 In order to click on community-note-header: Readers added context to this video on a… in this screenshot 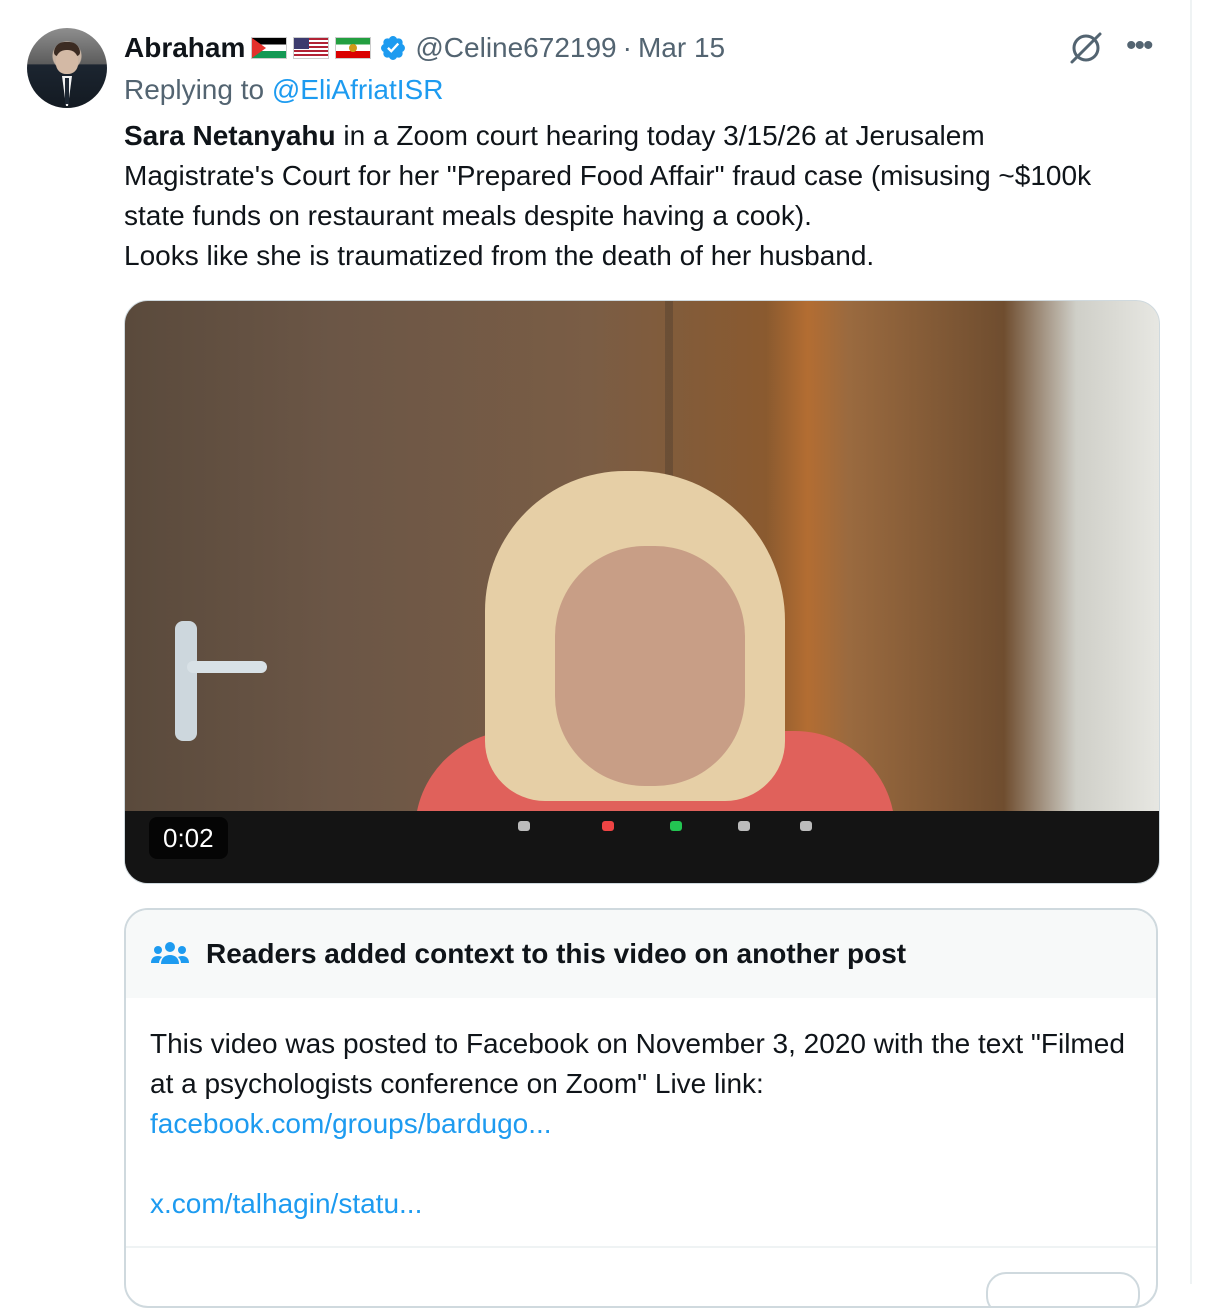, I will do `click(641, 954)`.